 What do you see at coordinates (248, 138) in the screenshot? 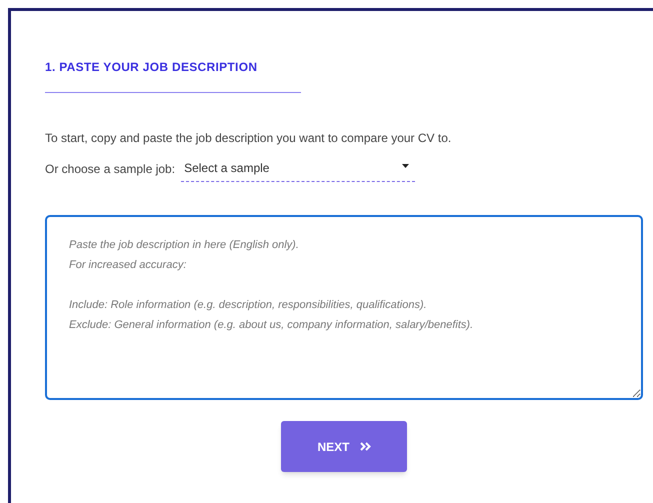
I see `intro-text: To start, copy and paste the job description you want to compare your CV to.` at bounding box center [248, 138].